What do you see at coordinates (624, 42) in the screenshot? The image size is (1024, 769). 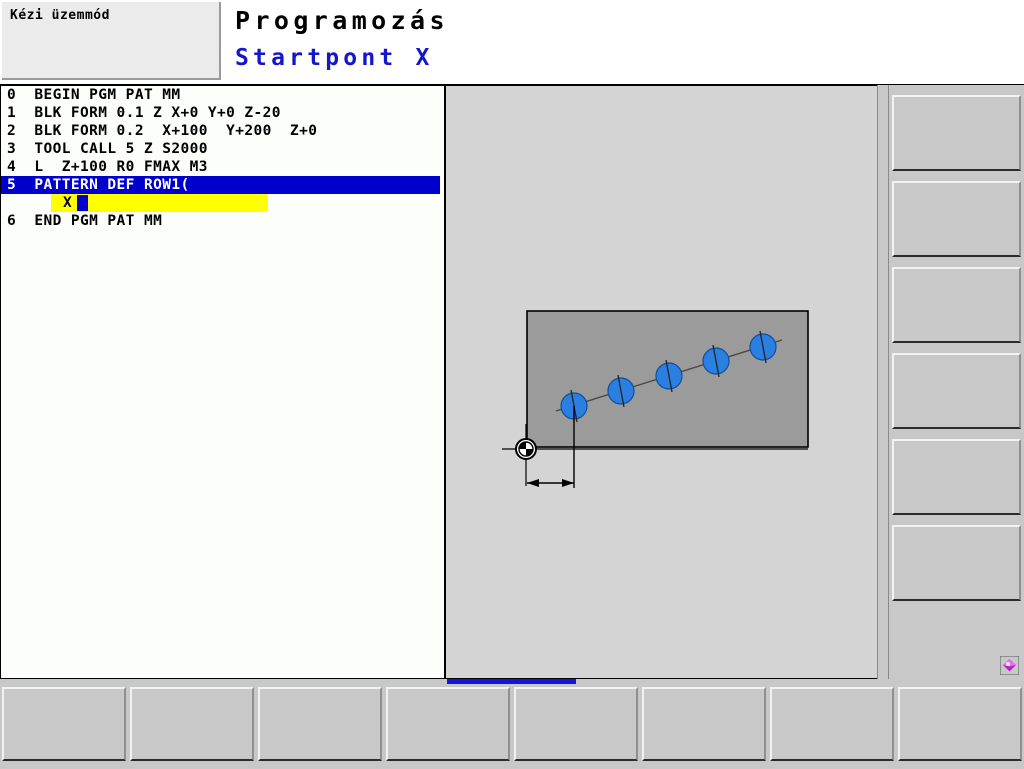 I see `title-area: Programozás Startpont X` at bounding box center [624, 42].